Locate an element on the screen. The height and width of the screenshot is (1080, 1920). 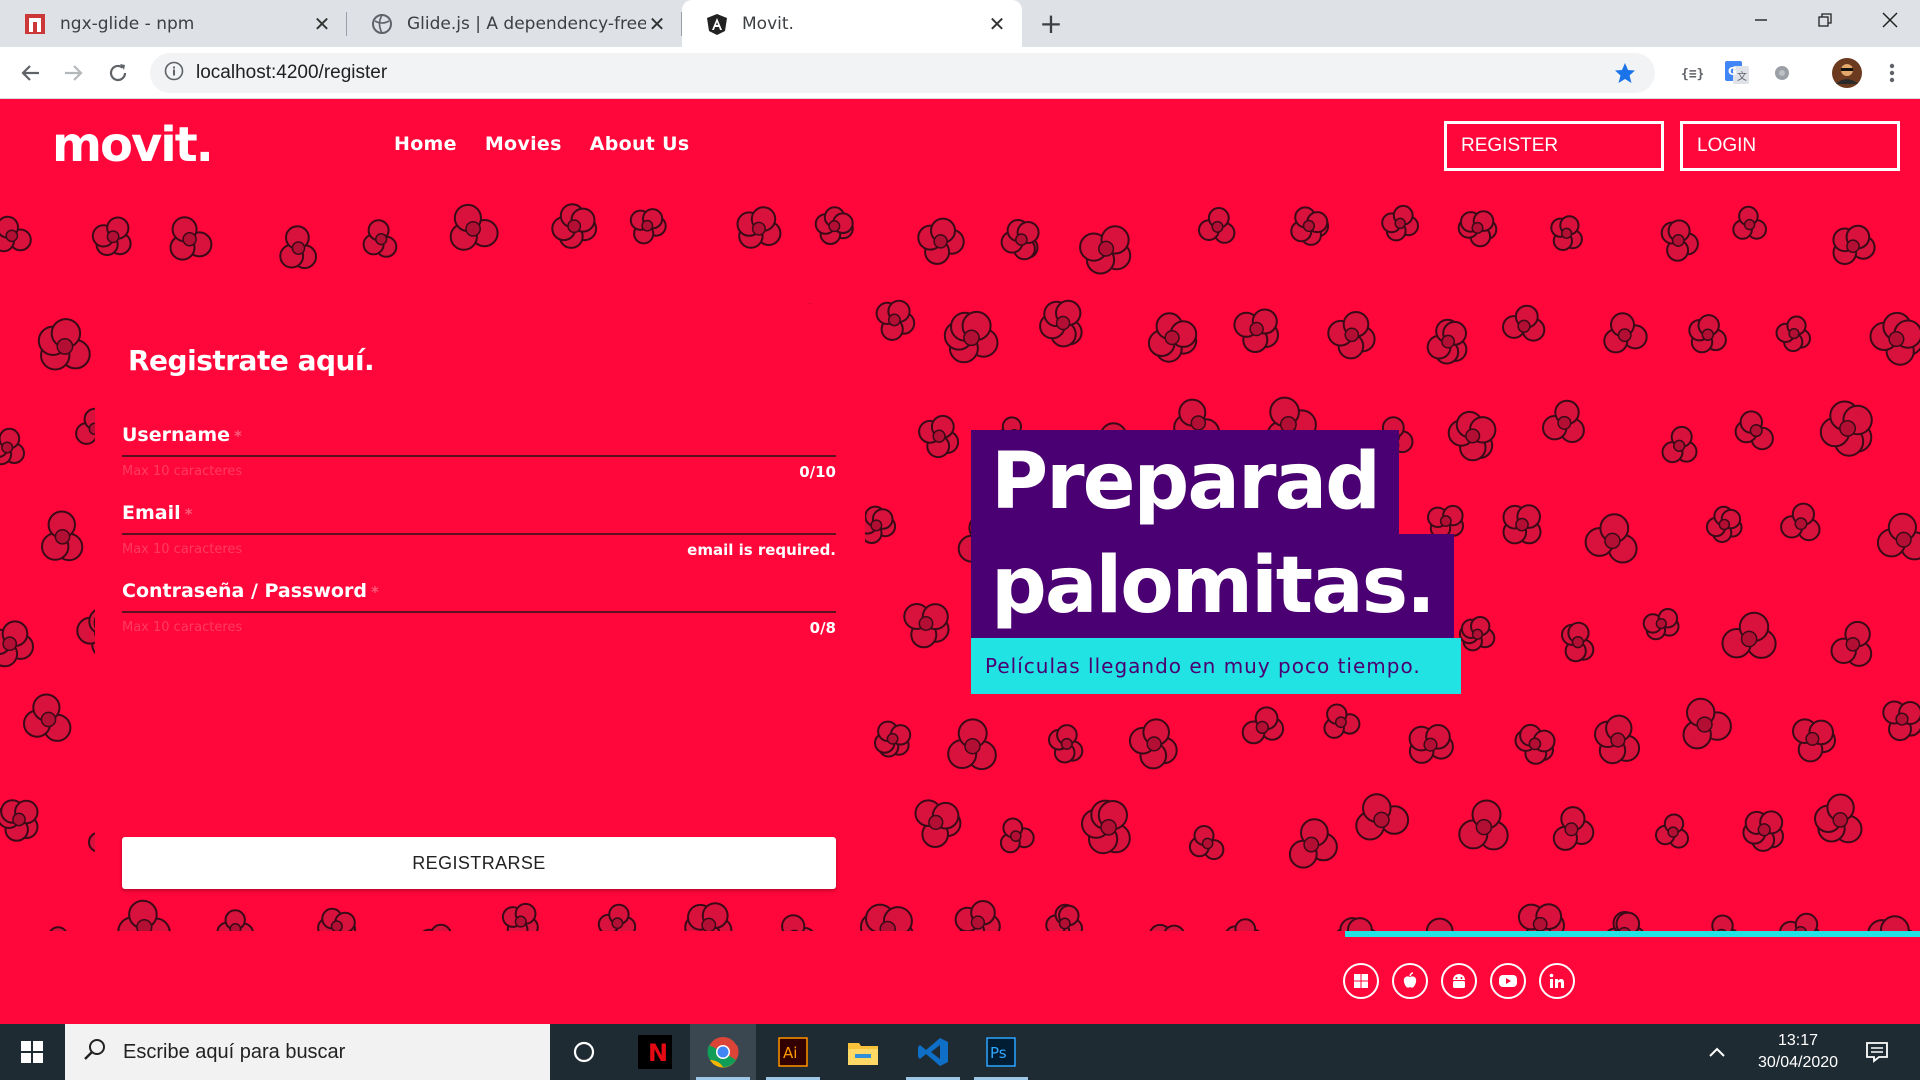
chrome-taskbar-icon is located at coordinates (723, 1052).